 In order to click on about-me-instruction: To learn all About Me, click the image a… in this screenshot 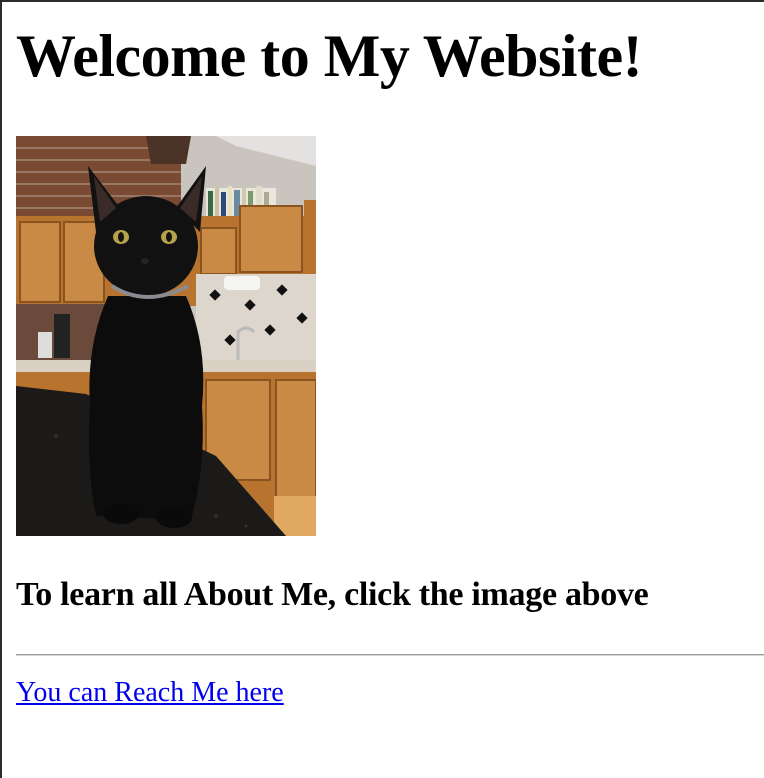, I will do `click(332, 594)`.